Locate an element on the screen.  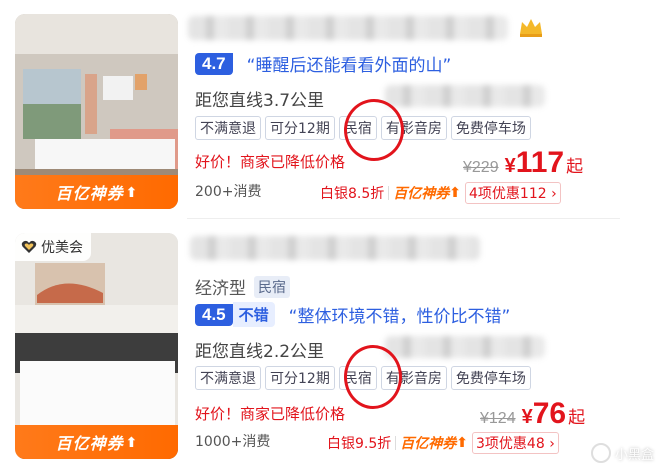
promo-row: 白银9.5折 百亿神券 ⬆ 3项优惠48 › is located at coordinates (443, 443).